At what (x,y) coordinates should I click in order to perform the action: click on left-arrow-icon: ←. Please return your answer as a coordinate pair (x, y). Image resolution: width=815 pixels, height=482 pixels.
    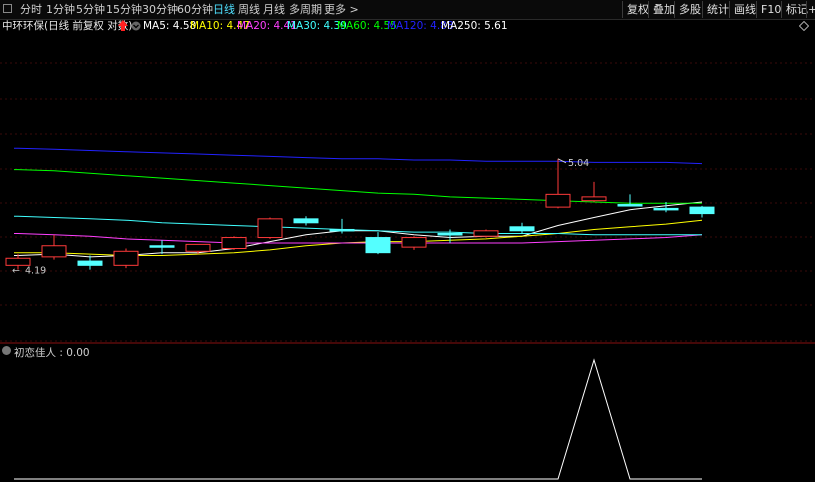
    Looking at the image, I should click on (16, 271).